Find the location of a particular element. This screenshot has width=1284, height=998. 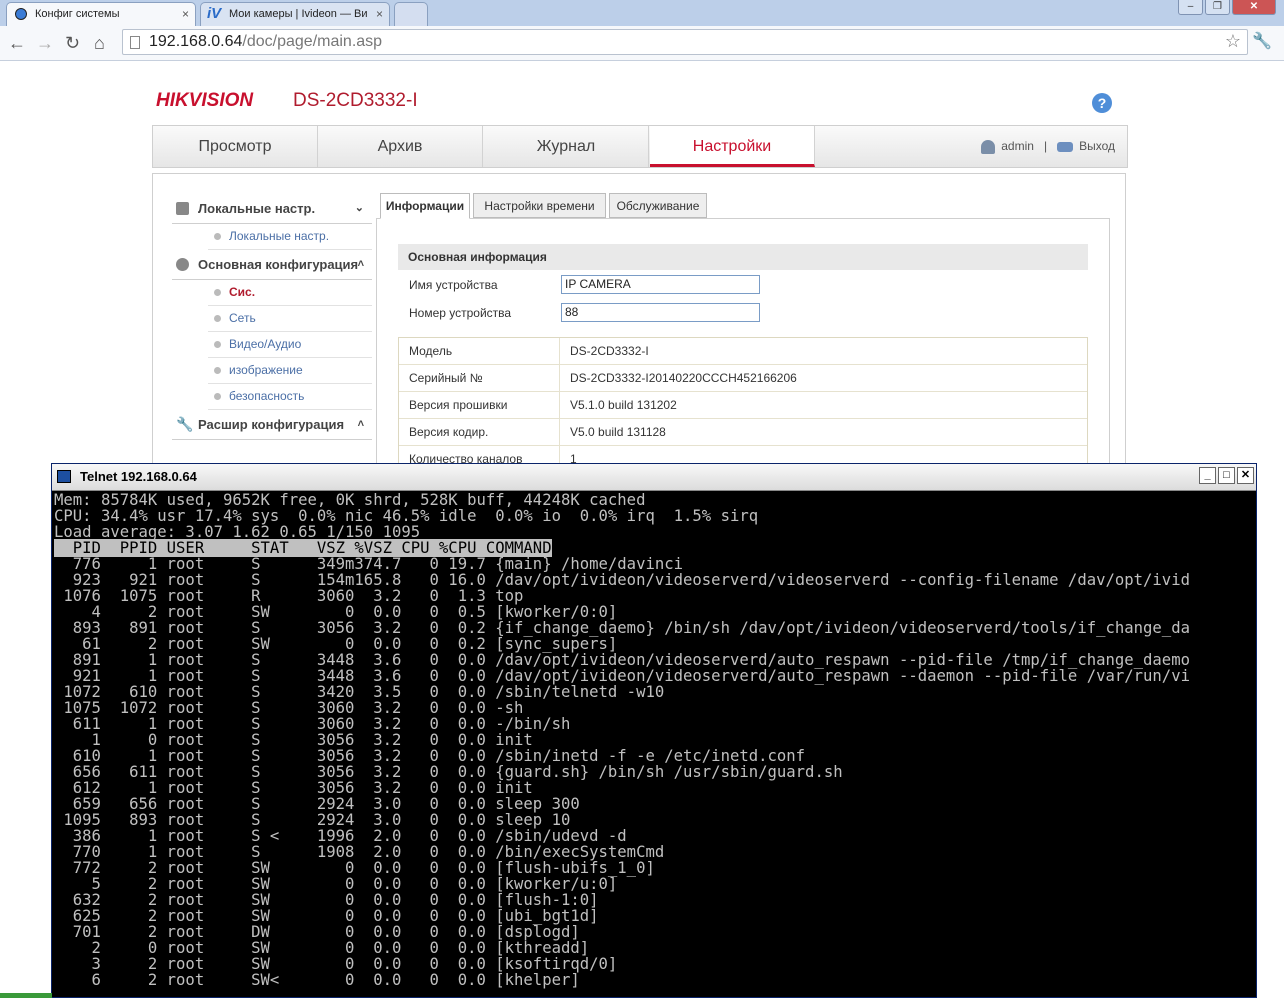

terminal-icon is located at coordinates (64, 476).